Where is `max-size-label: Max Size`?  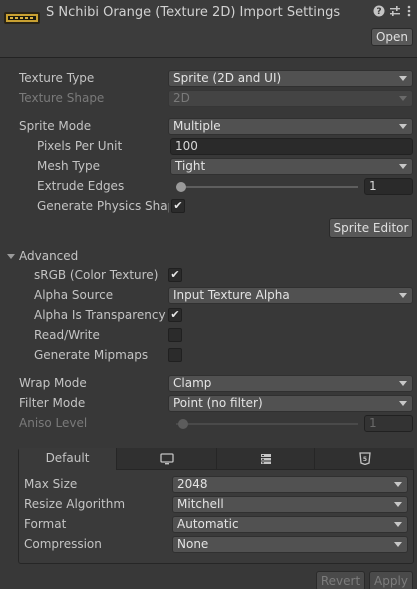
max-size-label: Max Size is located at coordinates (51, 484).